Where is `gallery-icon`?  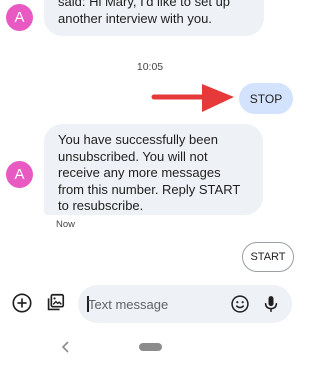
gallery-icon is located at coordinates (55, 303).